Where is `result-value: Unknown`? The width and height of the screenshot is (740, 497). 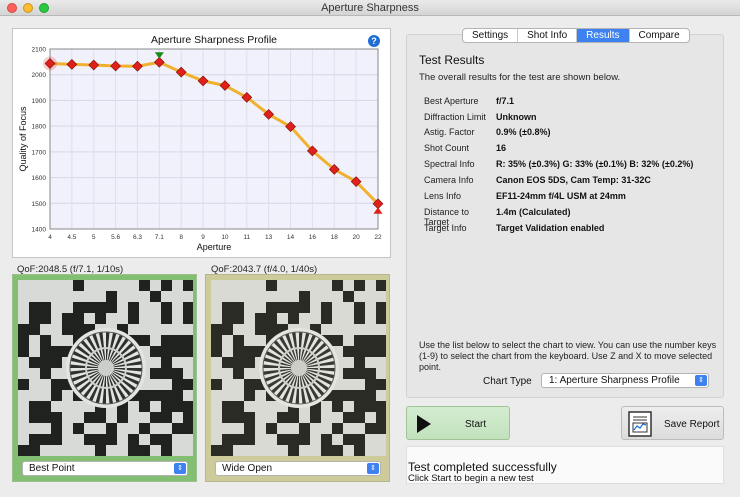
result-value: Unknown is located at coordinates (516, 117).